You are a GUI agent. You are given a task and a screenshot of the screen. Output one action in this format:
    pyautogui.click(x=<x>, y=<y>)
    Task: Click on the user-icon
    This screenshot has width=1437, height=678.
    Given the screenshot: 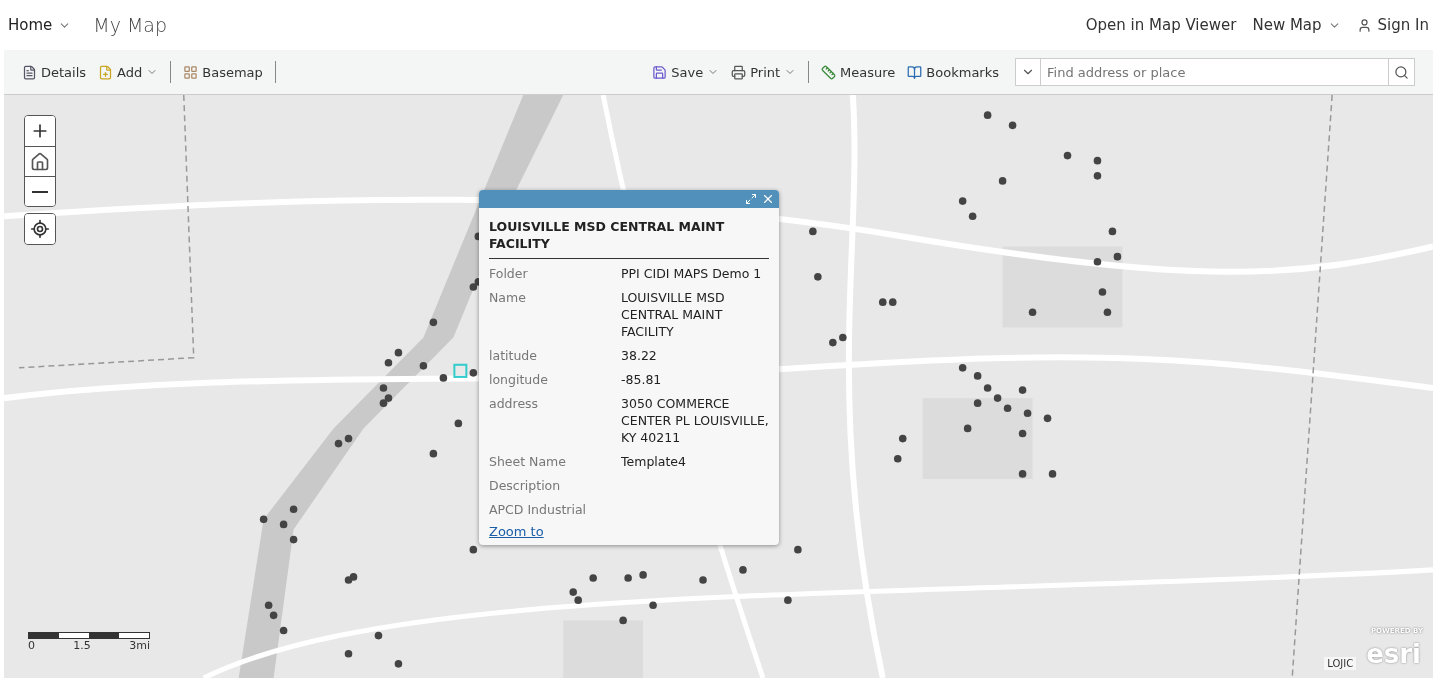 What is the action you would take?
    pyautogui.click(x=1364, y=25)
    